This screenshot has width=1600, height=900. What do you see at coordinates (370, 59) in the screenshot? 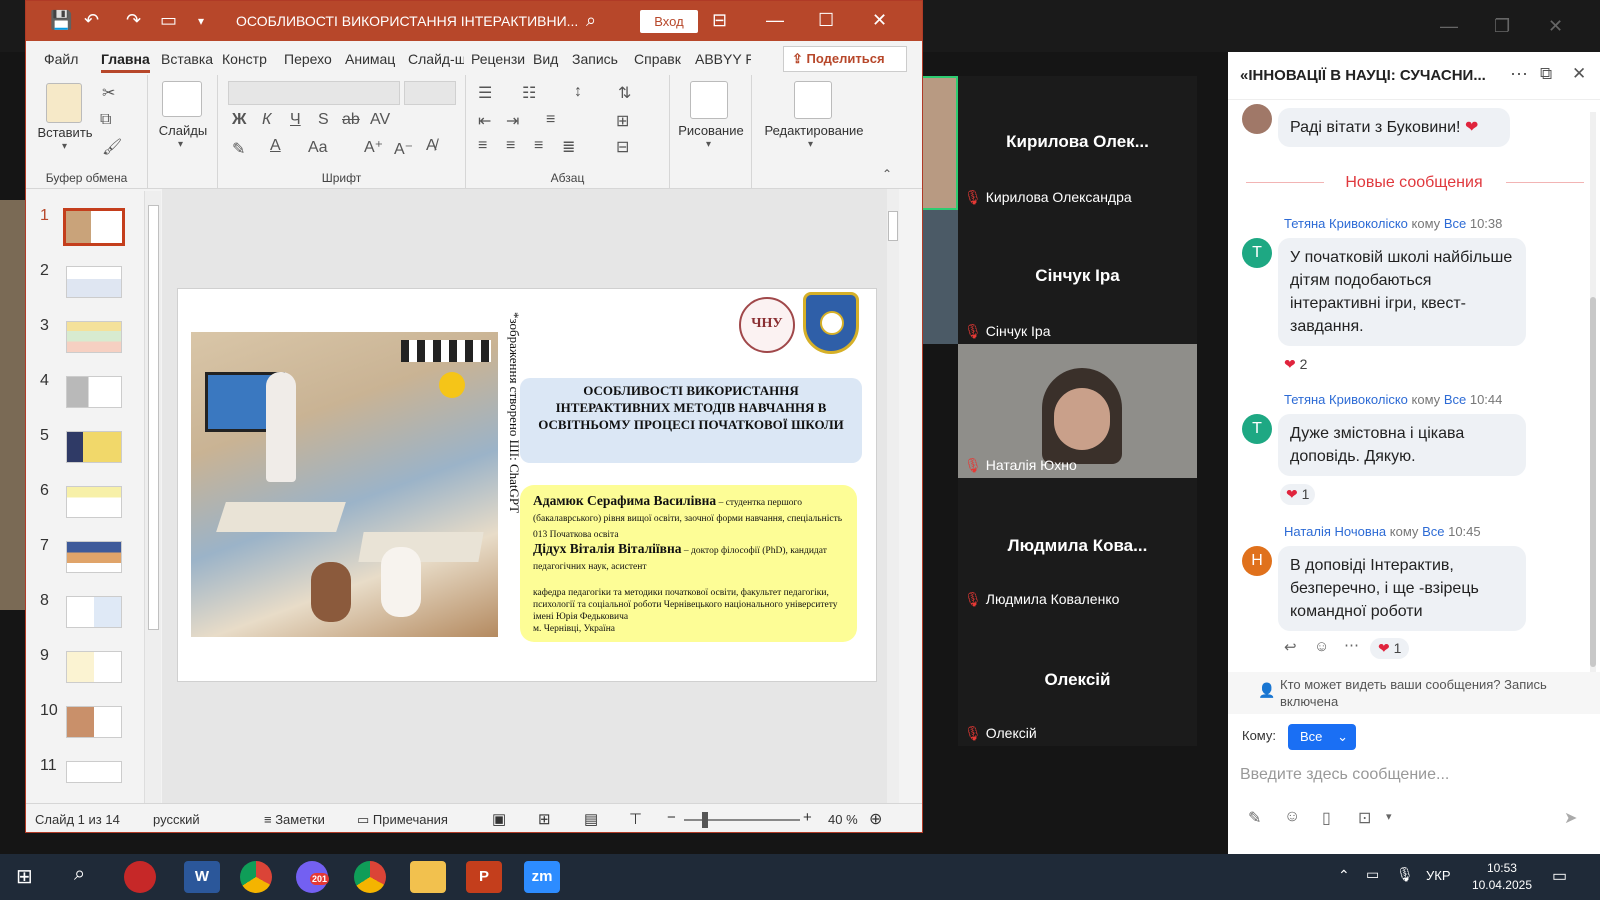
I see `tab-animations: Анимац` at bounding box center [370, 59].